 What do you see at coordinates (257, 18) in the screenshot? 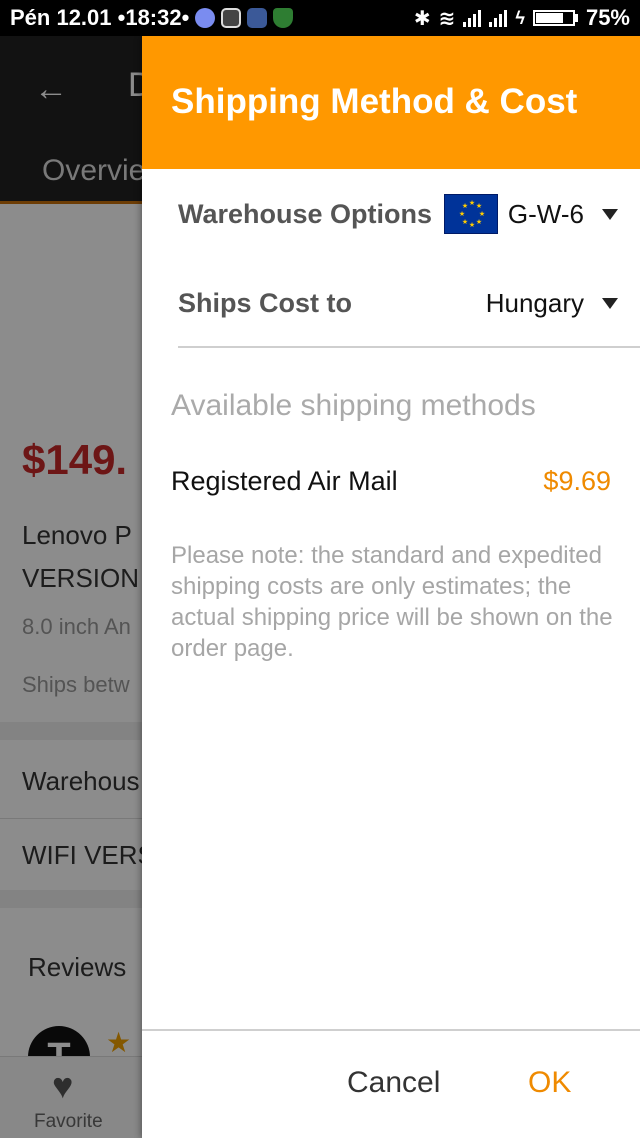
I see `facebook-icon` at bounding box center [257, 18].